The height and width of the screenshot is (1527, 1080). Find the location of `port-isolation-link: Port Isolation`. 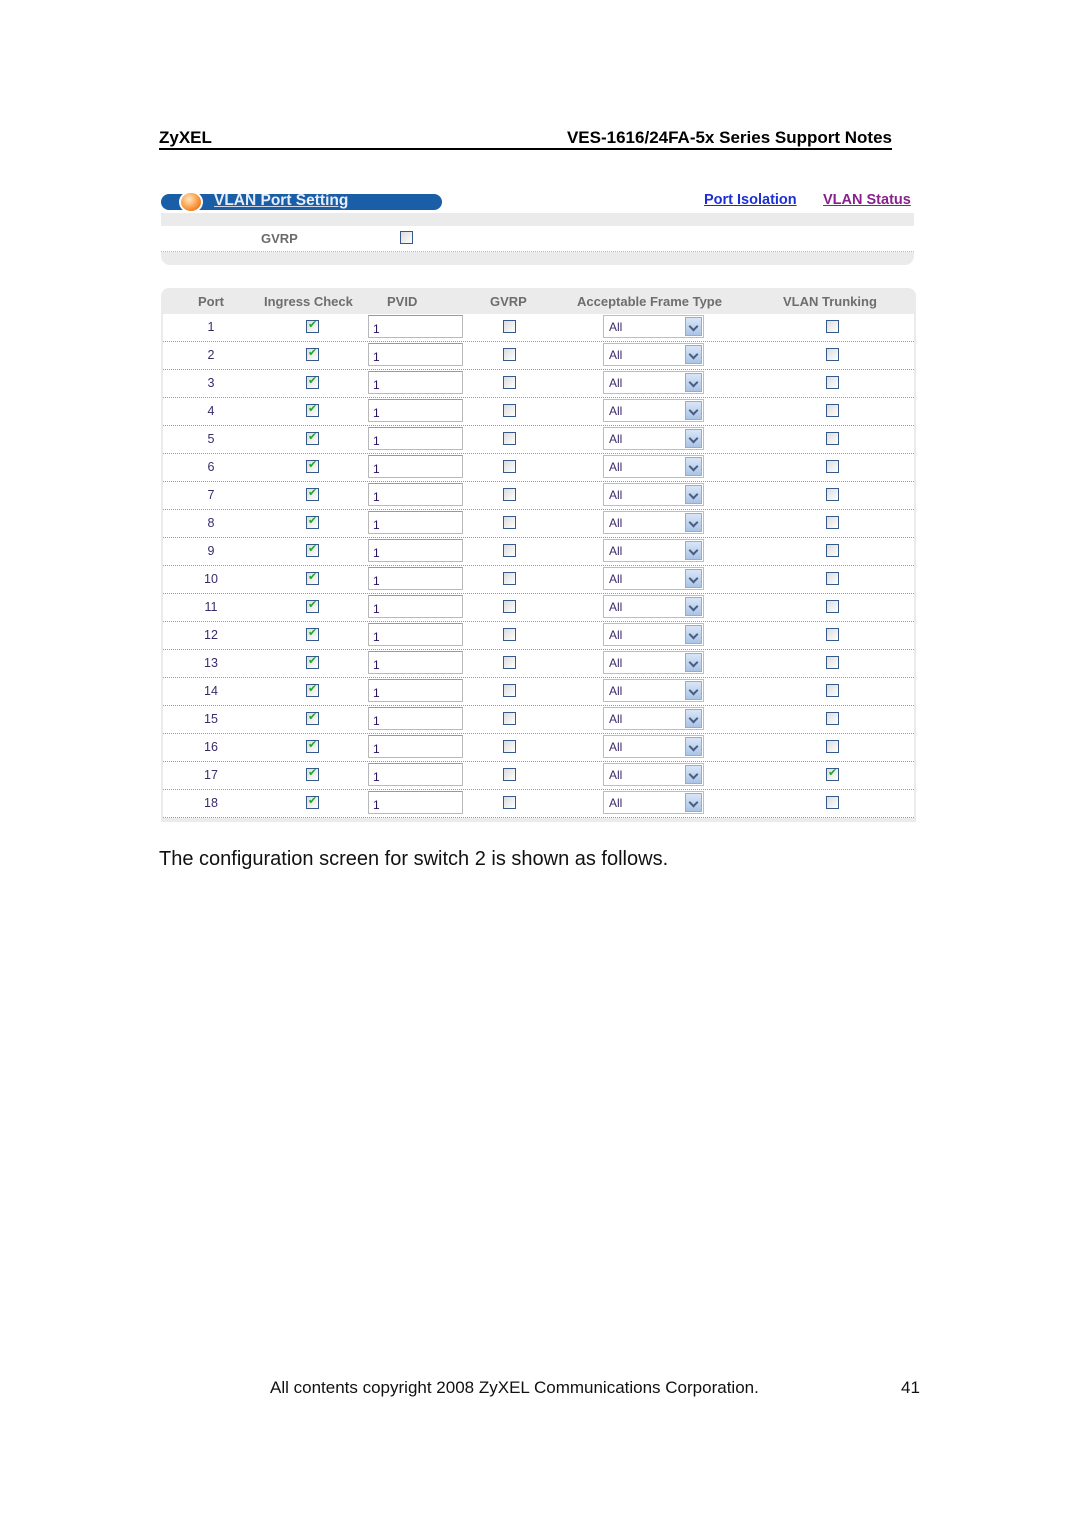

port-isolation-link: Port Isolation is located at coordinates (750, 200).